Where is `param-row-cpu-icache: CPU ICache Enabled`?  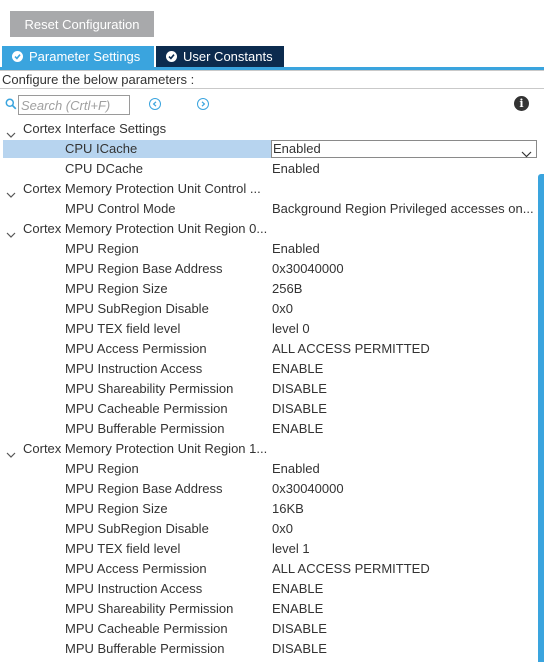
param-row-cpu-icache: CPU ICache Enabled is located at coordinates (272, 149).